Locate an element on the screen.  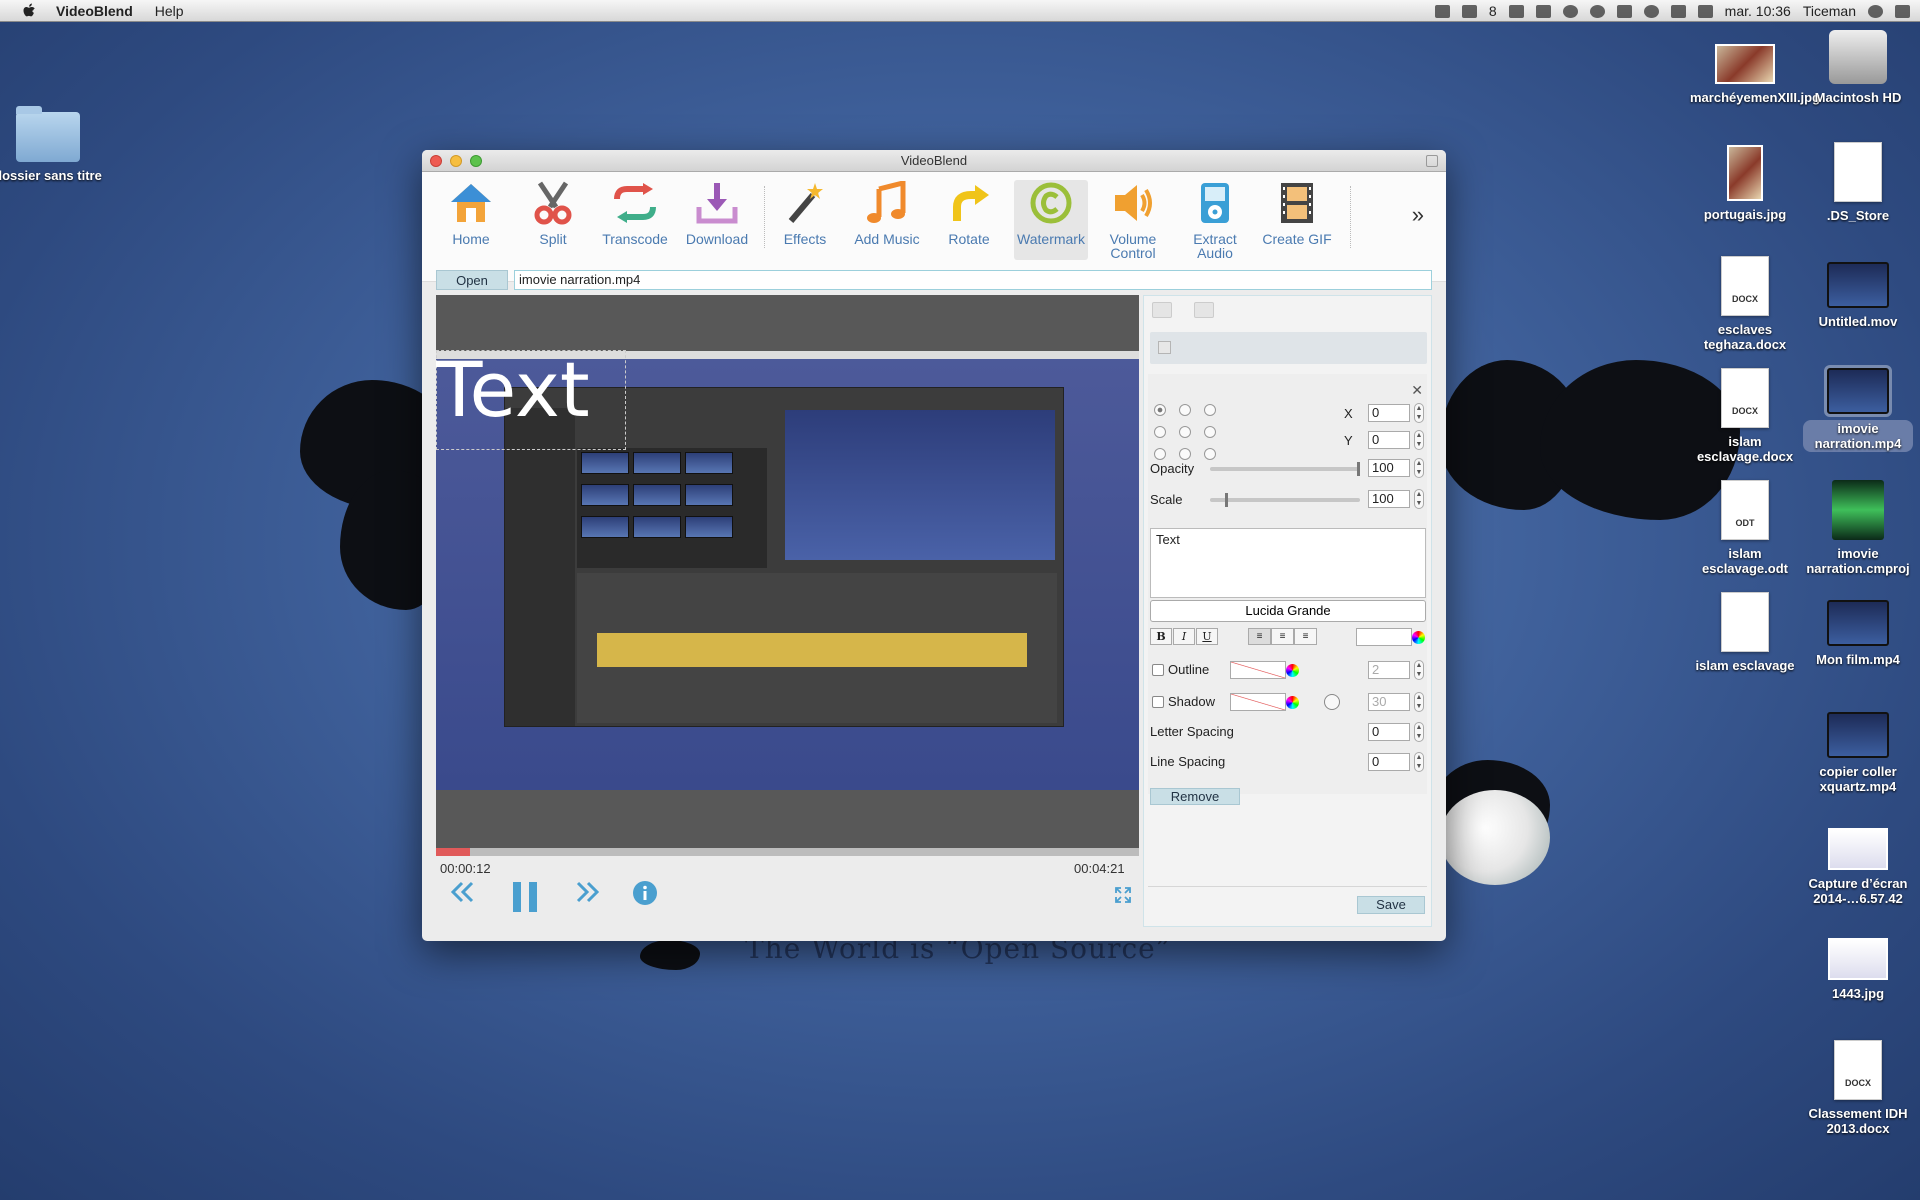
shadow-distance-input: 30 is located at coordinates (1389, 702).